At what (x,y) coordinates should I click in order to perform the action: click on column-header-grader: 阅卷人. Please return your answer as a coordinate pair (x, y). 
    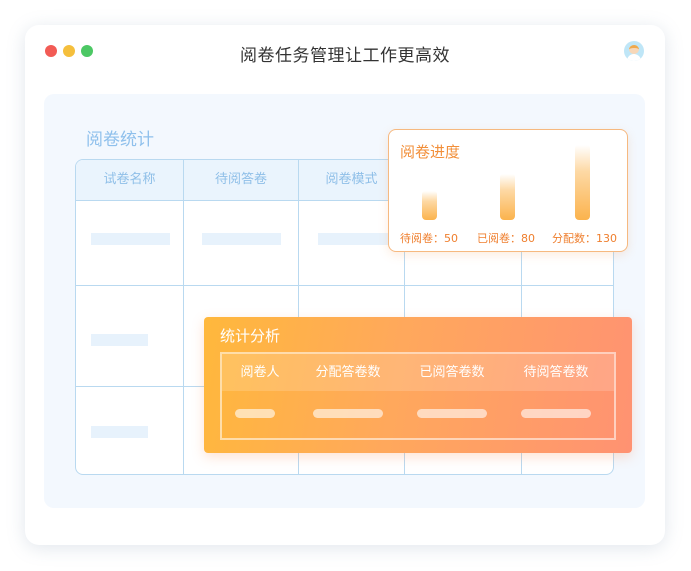
    Looking at the image, I should click on (260, 372).